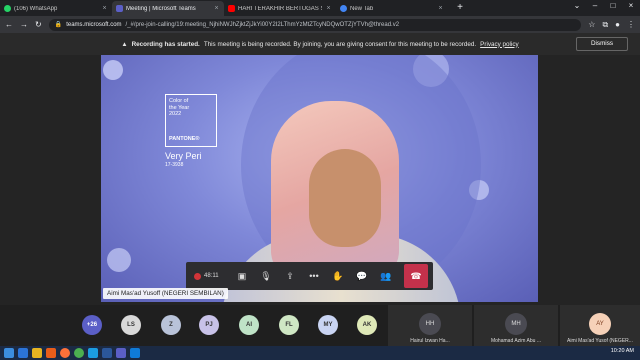 The width and height of the screenshot is (640, 360). Describe the element at coordinates (165, 44) in the screenshot. I see `recording-notice-title: Recording has started.` at that location.